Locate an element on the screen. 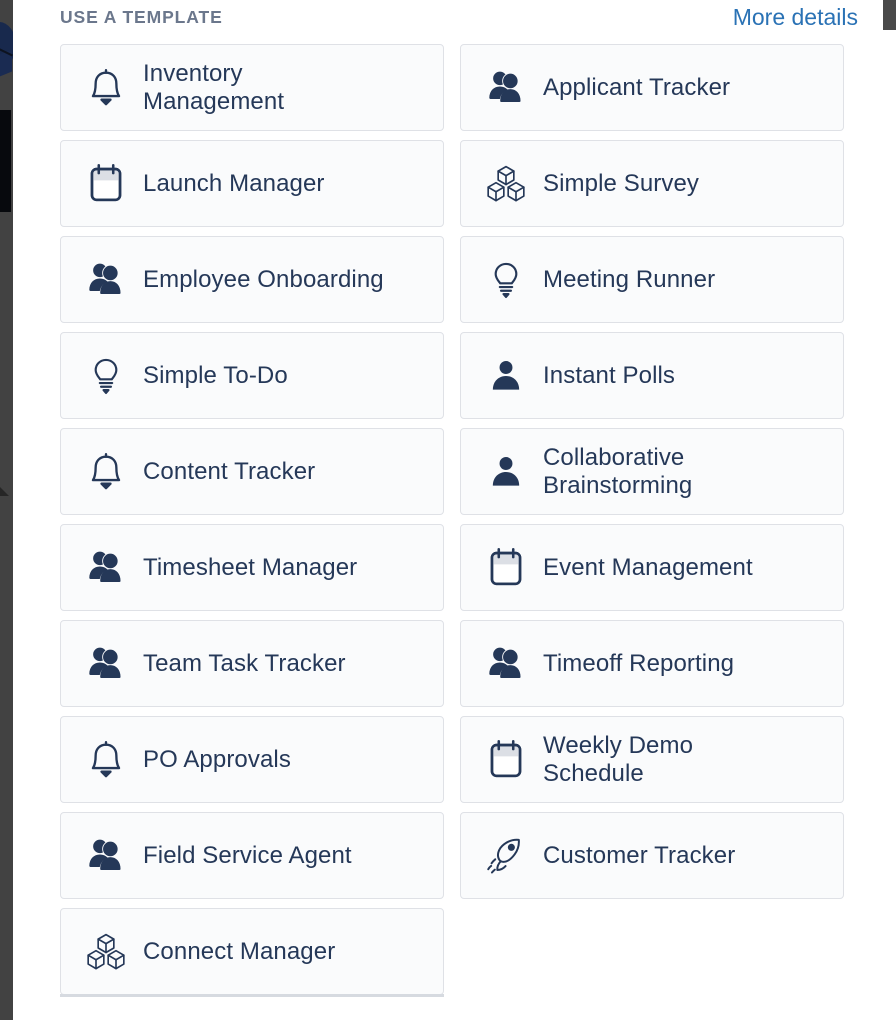 The width and height of the screenshot is (896, 1020). template-card: Instant Polls is located at coordinates (652, 375).